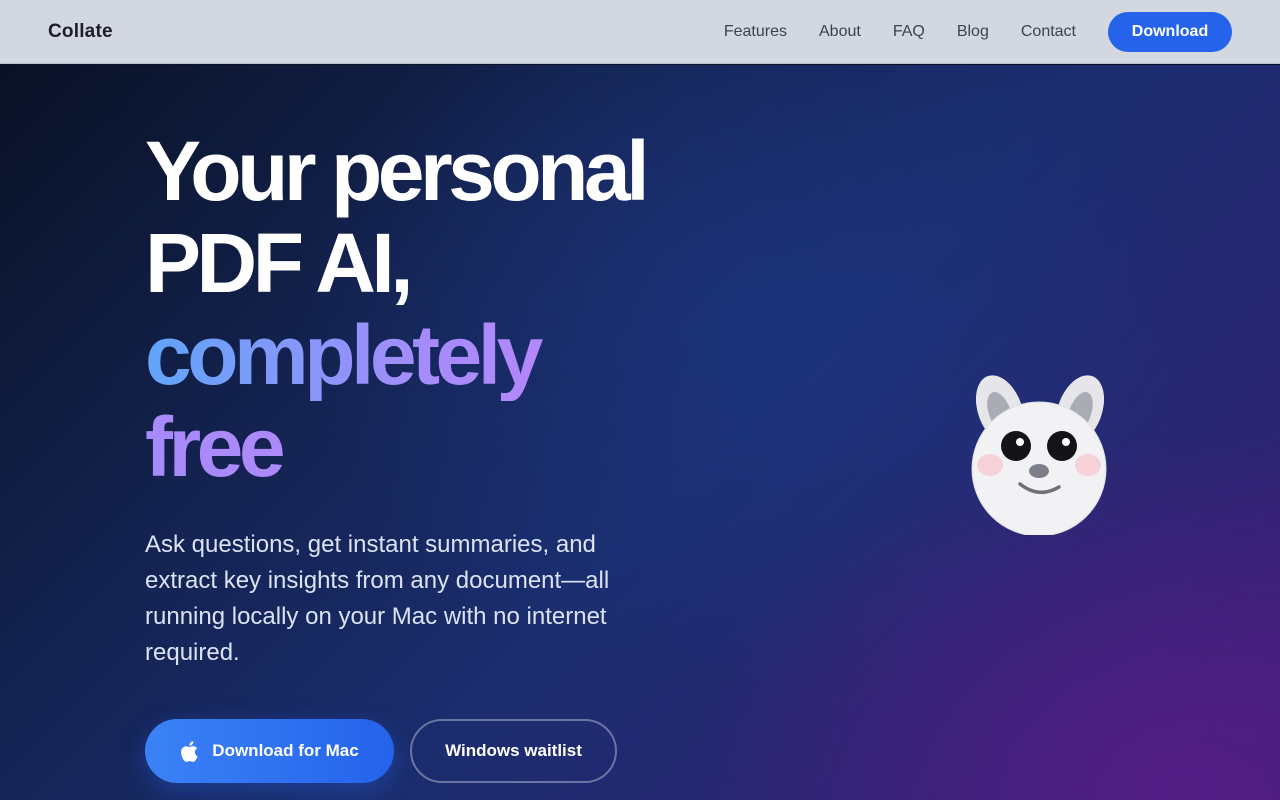 The height and width of the screenshot is (800, 1280). Describe the element at coordinates (285, 750) in the screenshot. I see `download-for-mac-label: Download for Mac` at that location.